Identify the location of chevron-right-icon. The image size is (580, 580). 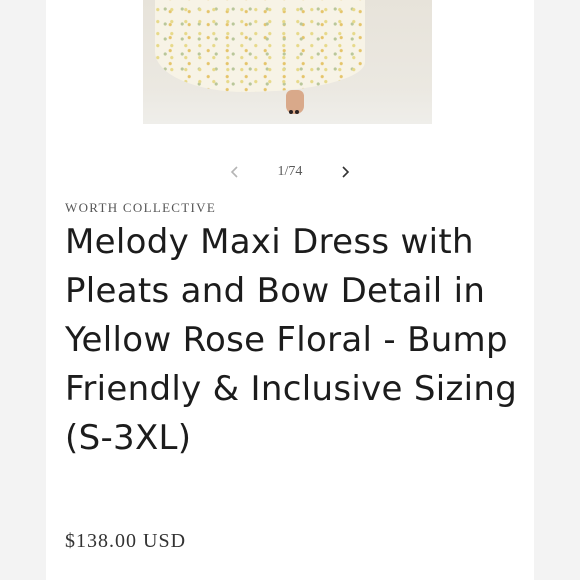
(346, 172).